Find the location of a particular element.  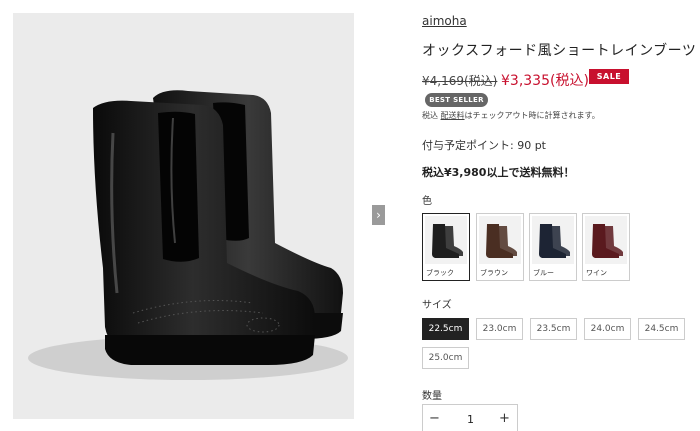

quantity-stepper: − 1 + is located at coordinates (470, 417).